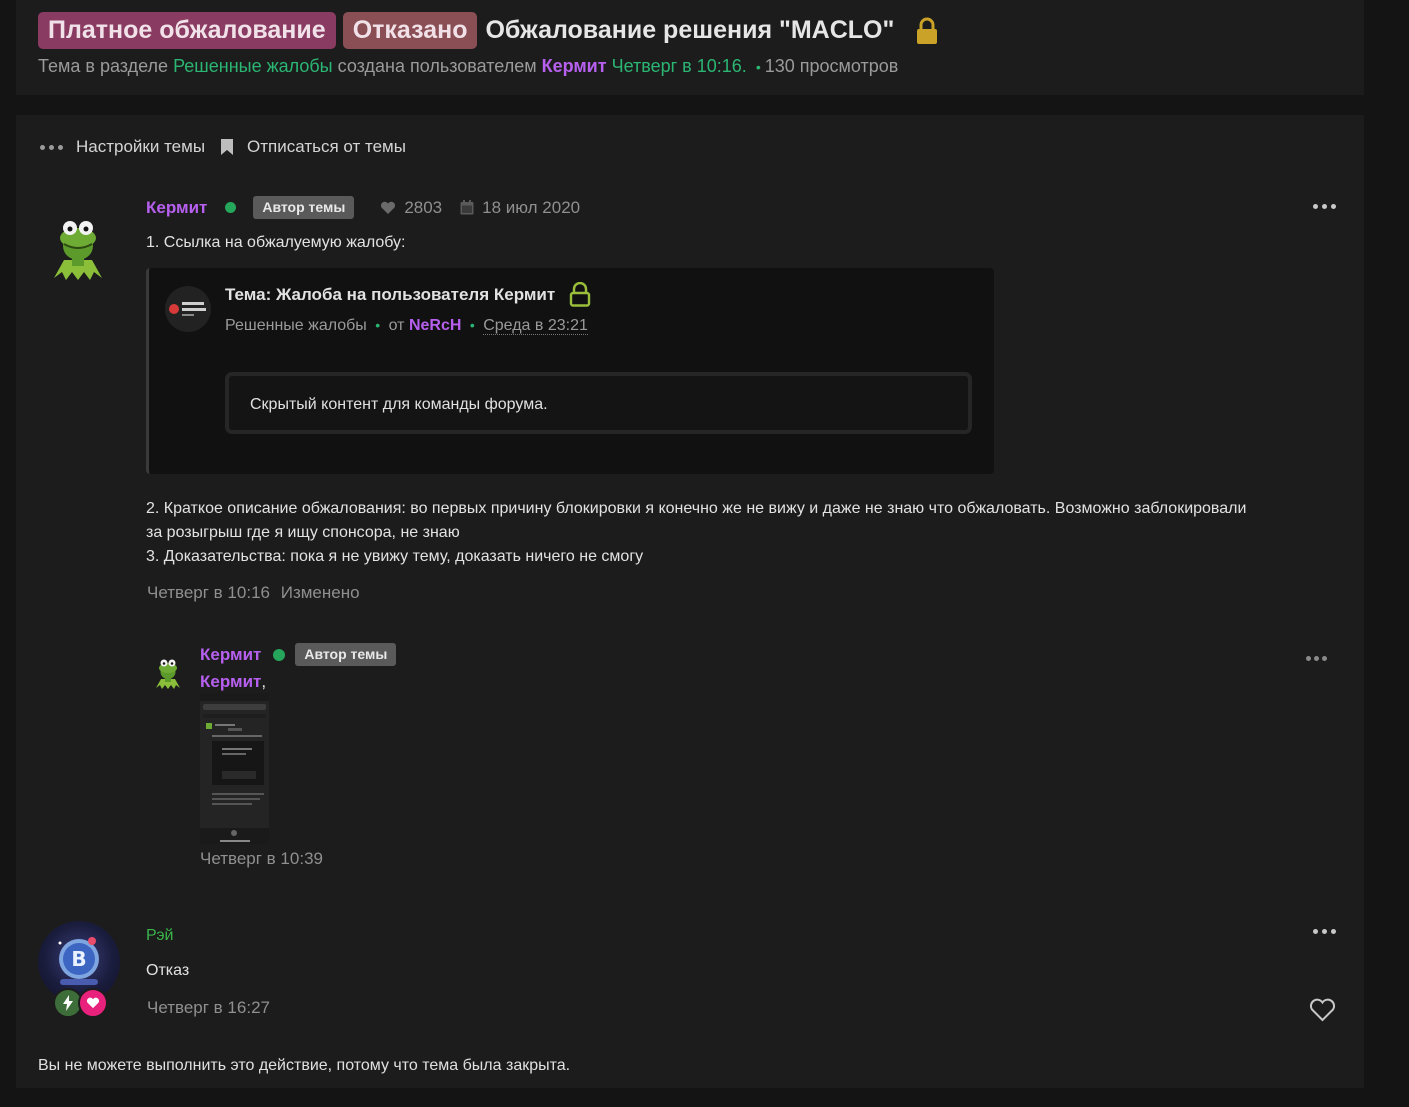 This screenshot has height=1107, width=1409. I want to click on view-count: 130 просмотров, so click(831, 66).